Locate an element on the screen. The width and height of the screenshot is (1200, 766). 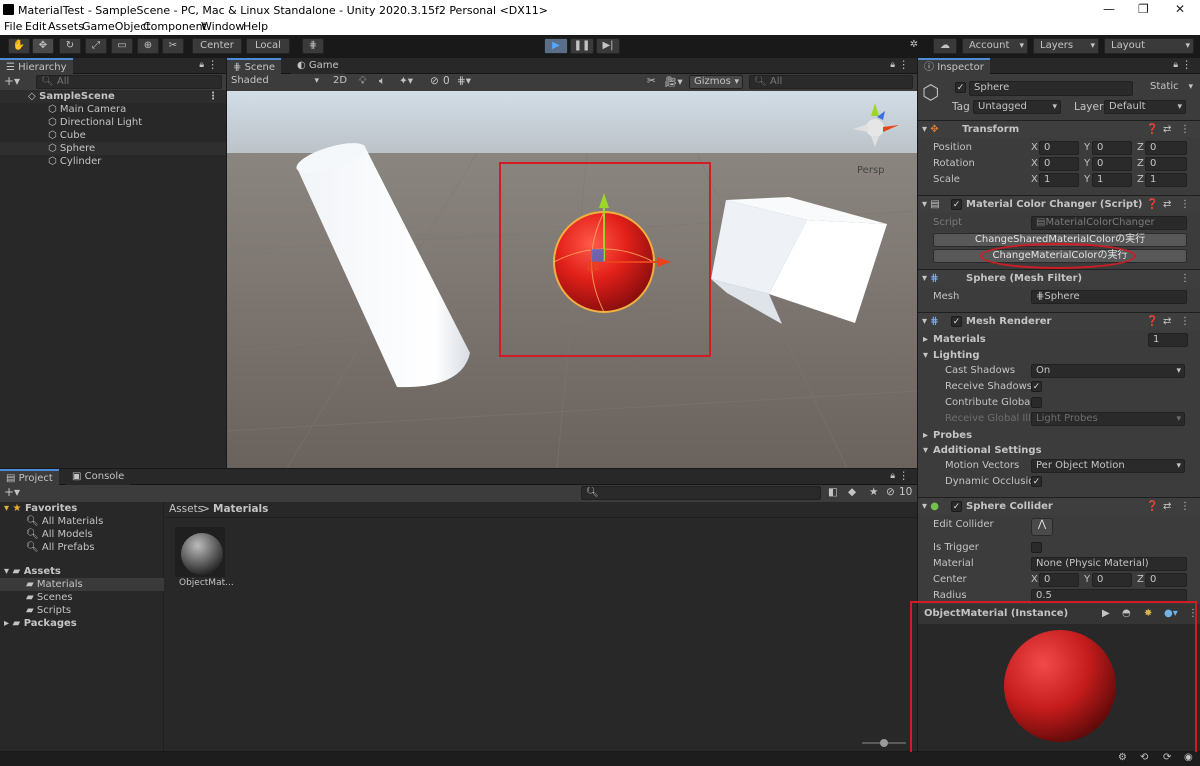
active-checkbox: ✓ is located at coordinates (960, 87).